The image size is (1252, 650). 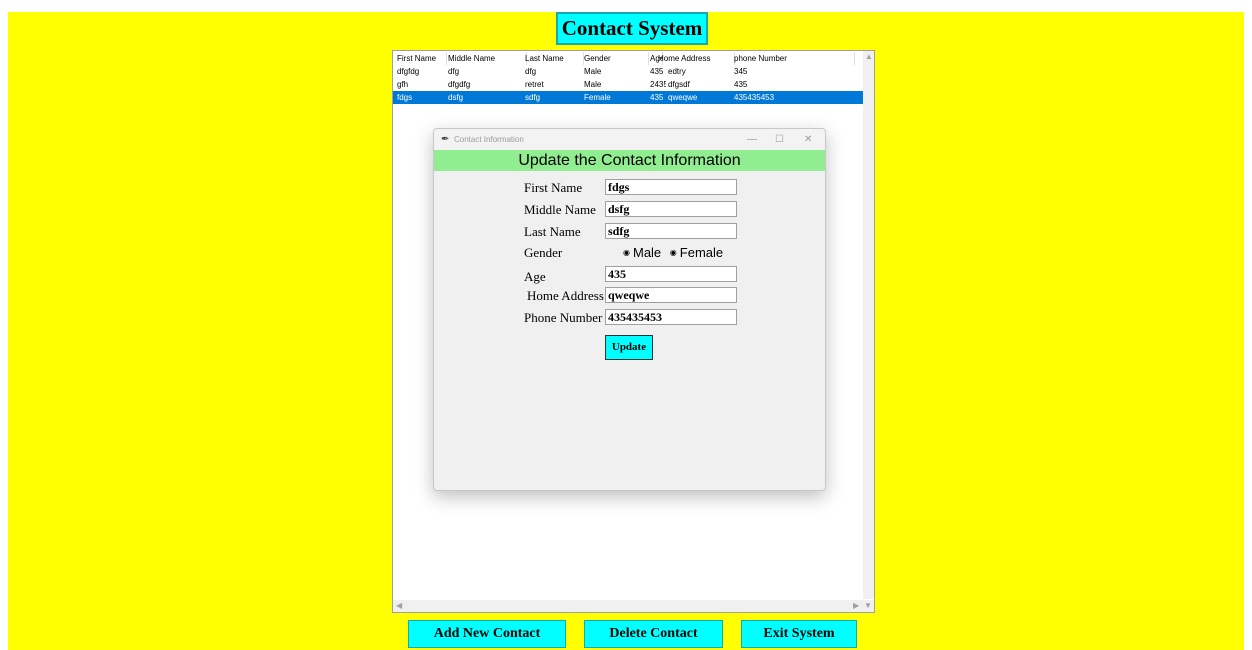 What do you see at coordinates (799, 634) in the screenshot?
I see `exit-system-button: Exit System` at bounding box center [799, 634].